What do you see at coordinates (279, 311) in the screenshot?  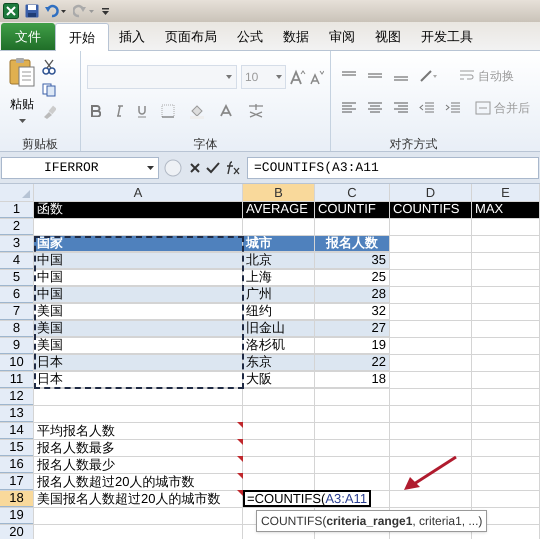 I see `table-cell: 纽约` at bounding box center [279, 311].